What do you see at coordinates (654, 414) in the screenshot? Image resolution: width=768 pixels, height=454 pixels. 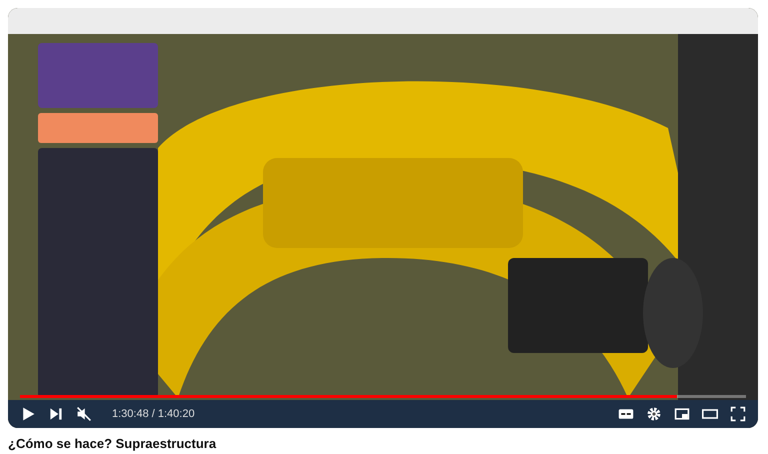 I see `settings-icon` at bounding box center [654, 414].